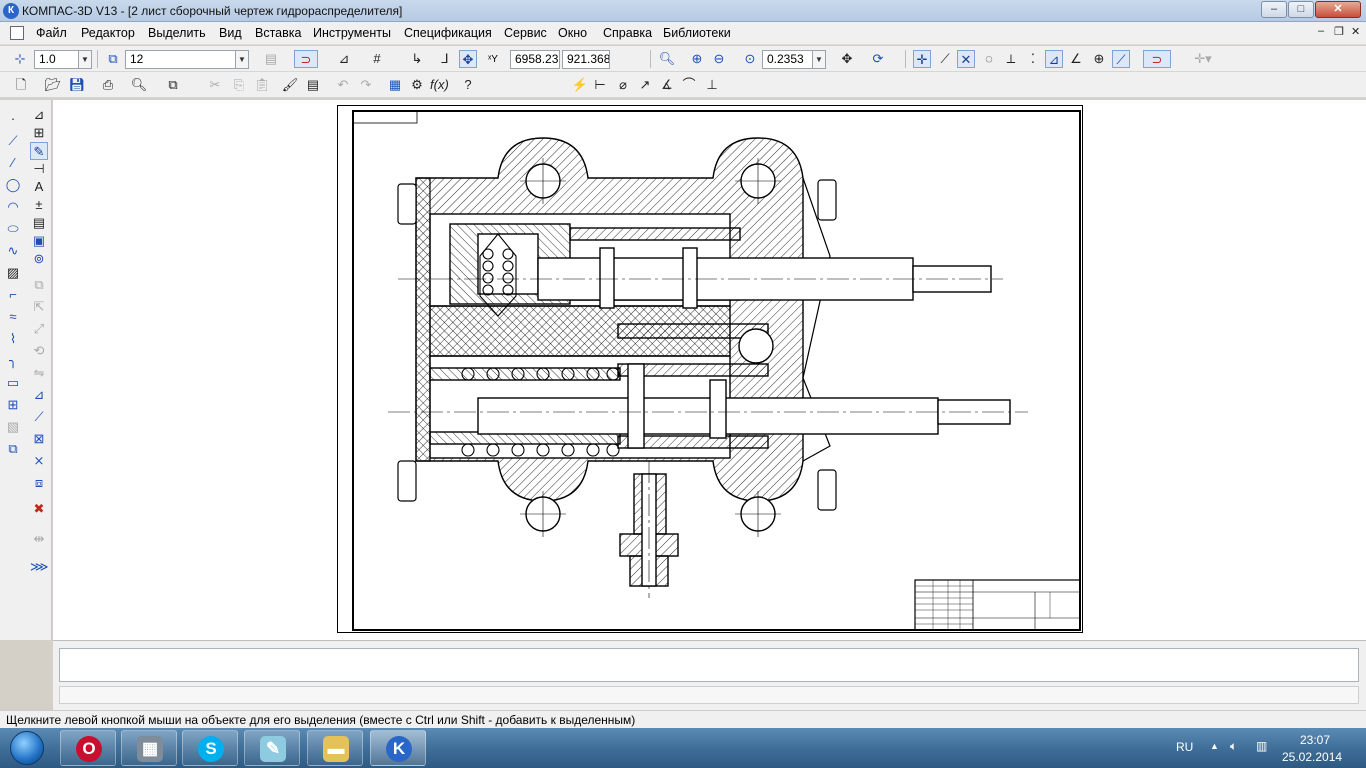 The width and height of the screenshot is (1366, 768). I want to click on circle-icon: ◯, so click(13, 185).